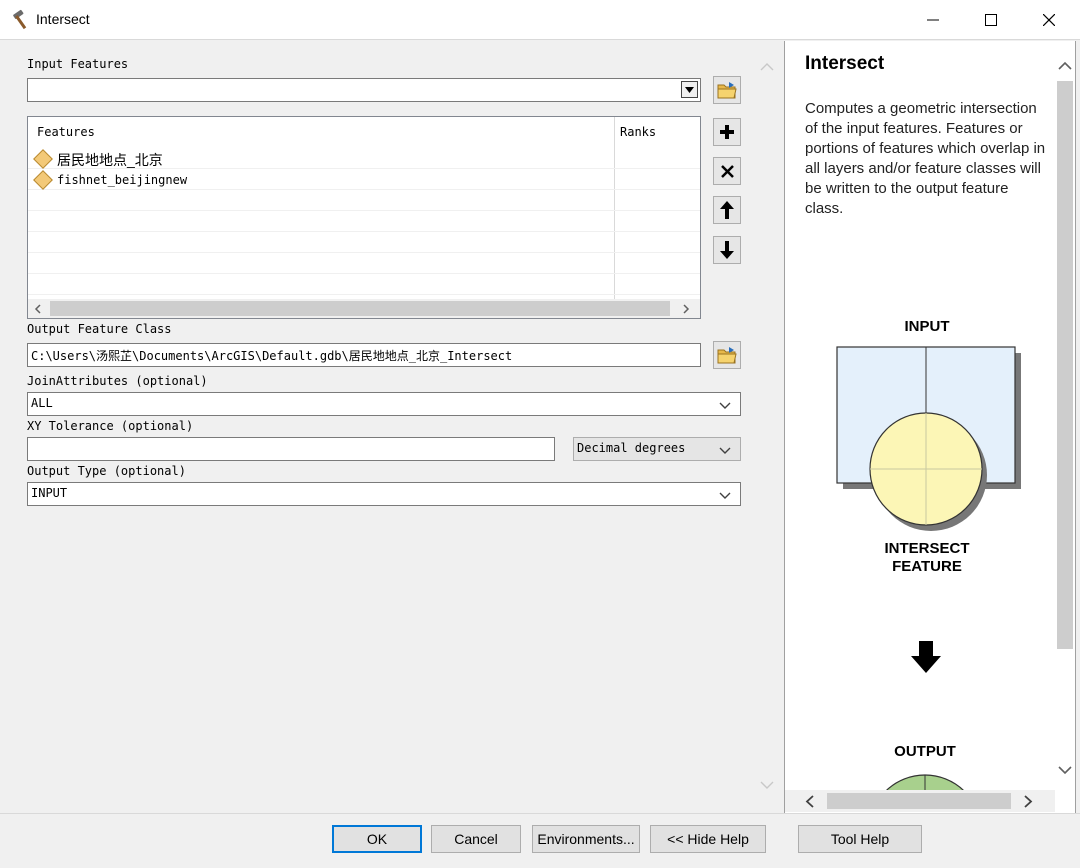 The width and height of the screenshot is (1080, 868). What do you see at coordinates (364, 179) in the screenshot?
I see `list-item: fishnet_beijingnew` at bounding box center [364, 179].